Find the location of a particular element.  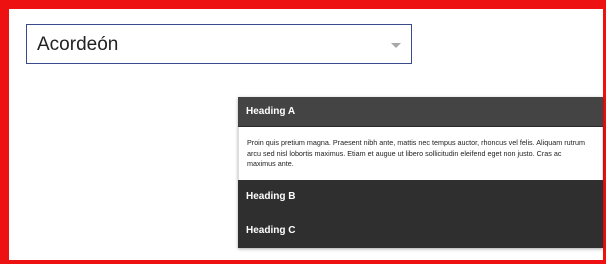

select-value: Acordeón is located at coordinates (78, 44).